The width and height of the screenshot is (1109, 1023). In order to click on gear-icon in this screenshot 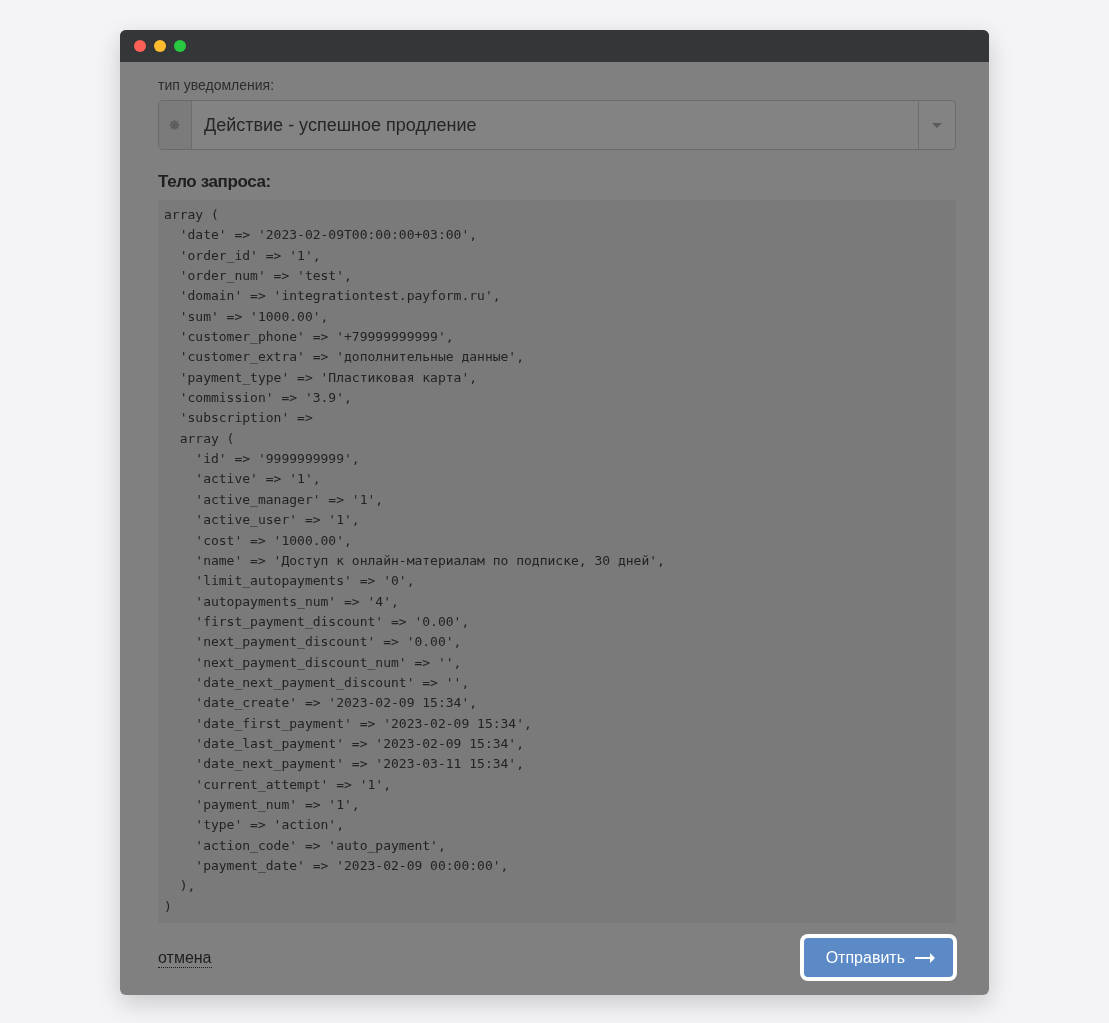, I will do `click(175, 125)`.